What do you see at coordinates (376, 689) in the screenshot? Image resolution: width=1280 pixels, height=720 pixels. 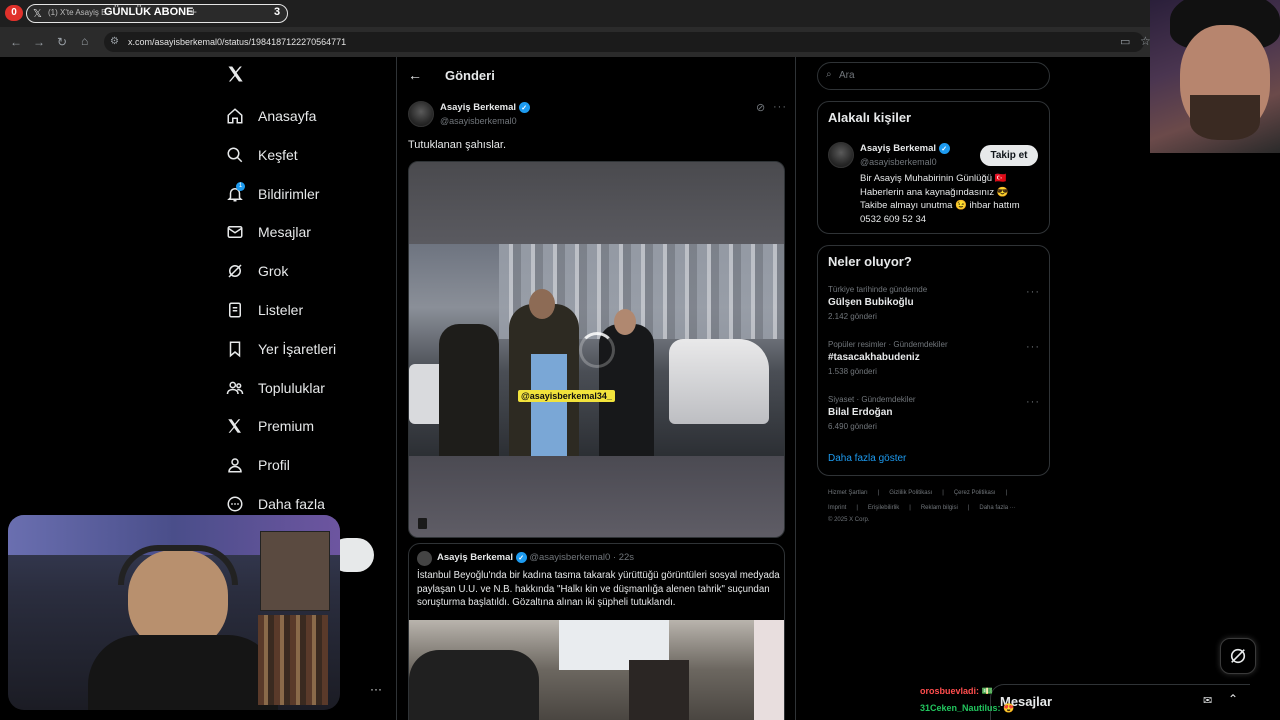 I see `account-more-dots: ···` at bounding box center [376, 689].